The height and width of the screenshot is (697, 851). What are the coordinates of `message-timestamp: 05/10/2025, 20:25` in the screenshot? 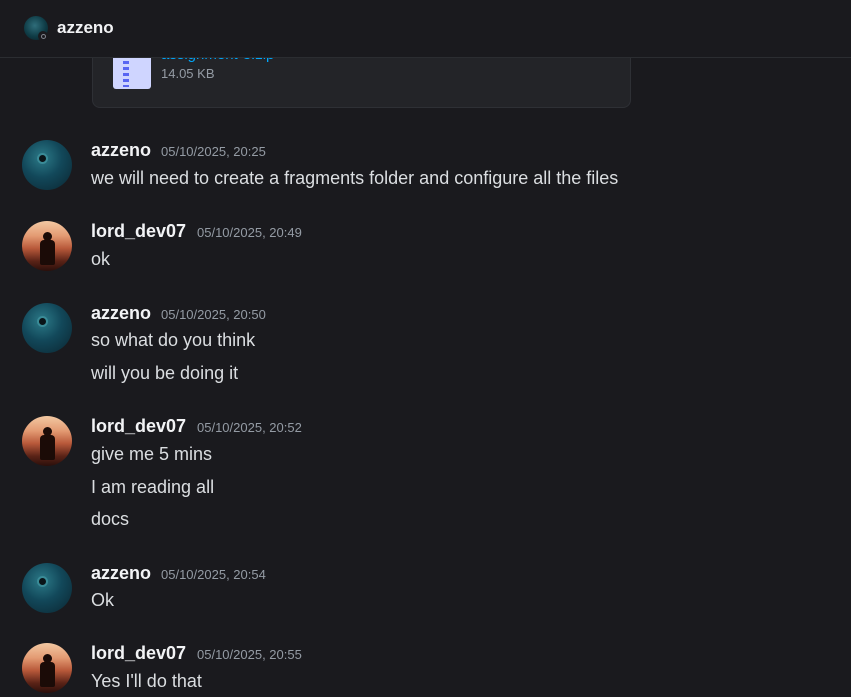 It's located at (213, 151).